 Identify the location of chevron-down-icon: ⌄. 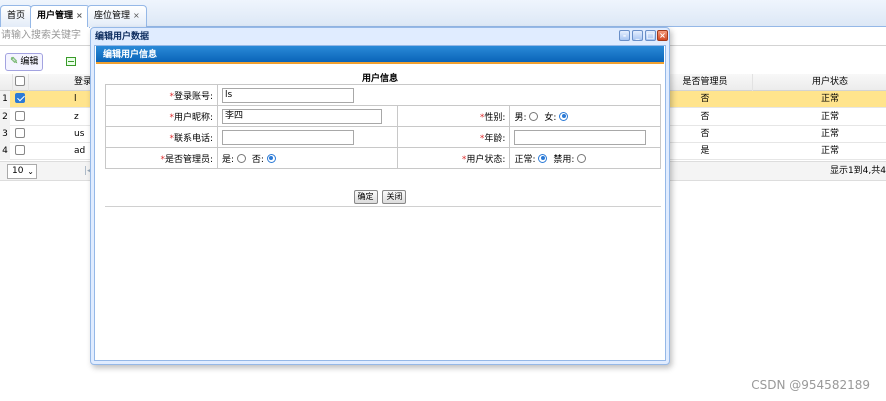
(30, 171).